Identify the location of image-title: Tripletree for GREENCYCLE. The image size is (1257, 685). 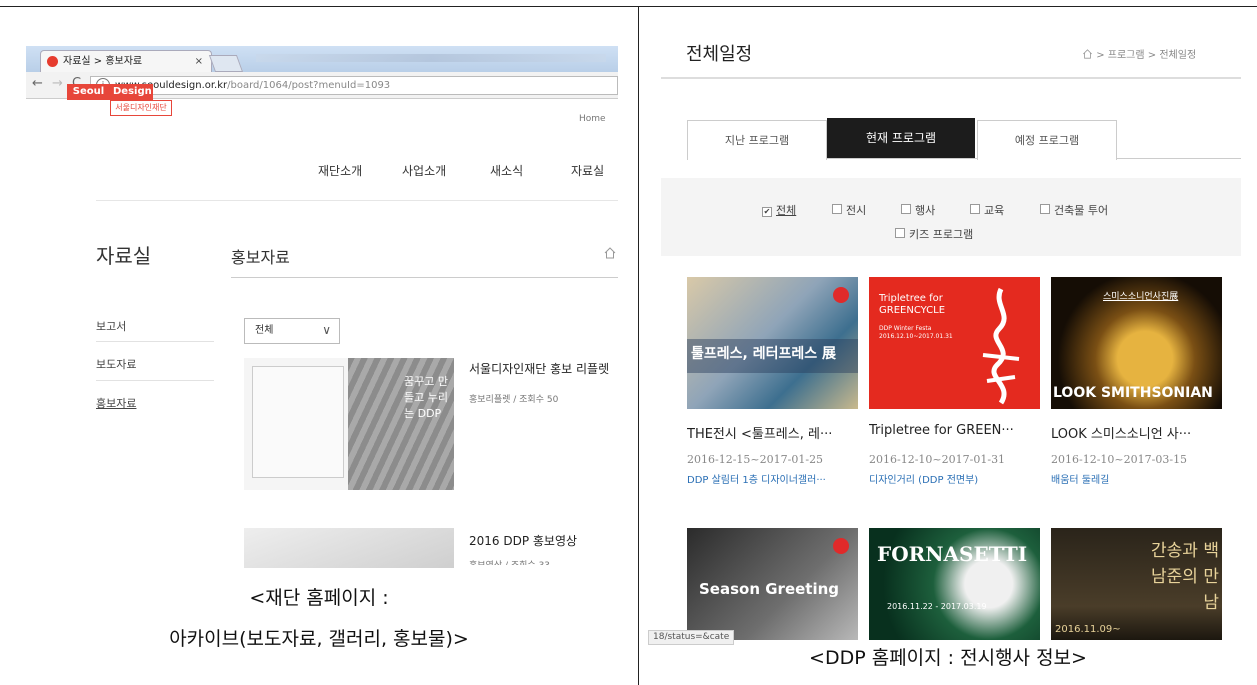
(912, 304).